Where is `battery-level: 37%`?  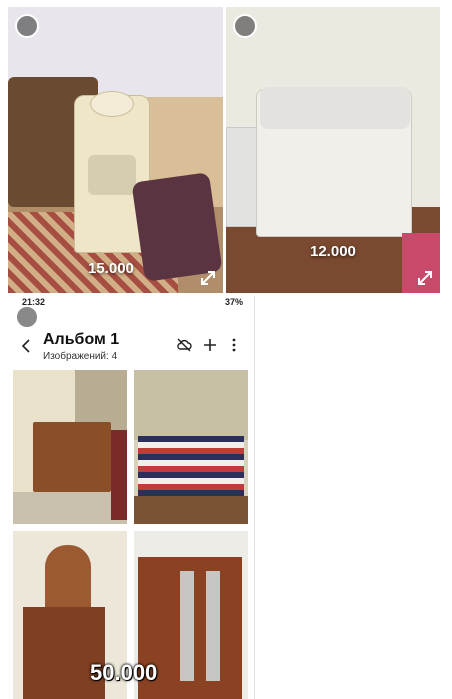
battery-level: 37% is located at coordinates (233, 302).